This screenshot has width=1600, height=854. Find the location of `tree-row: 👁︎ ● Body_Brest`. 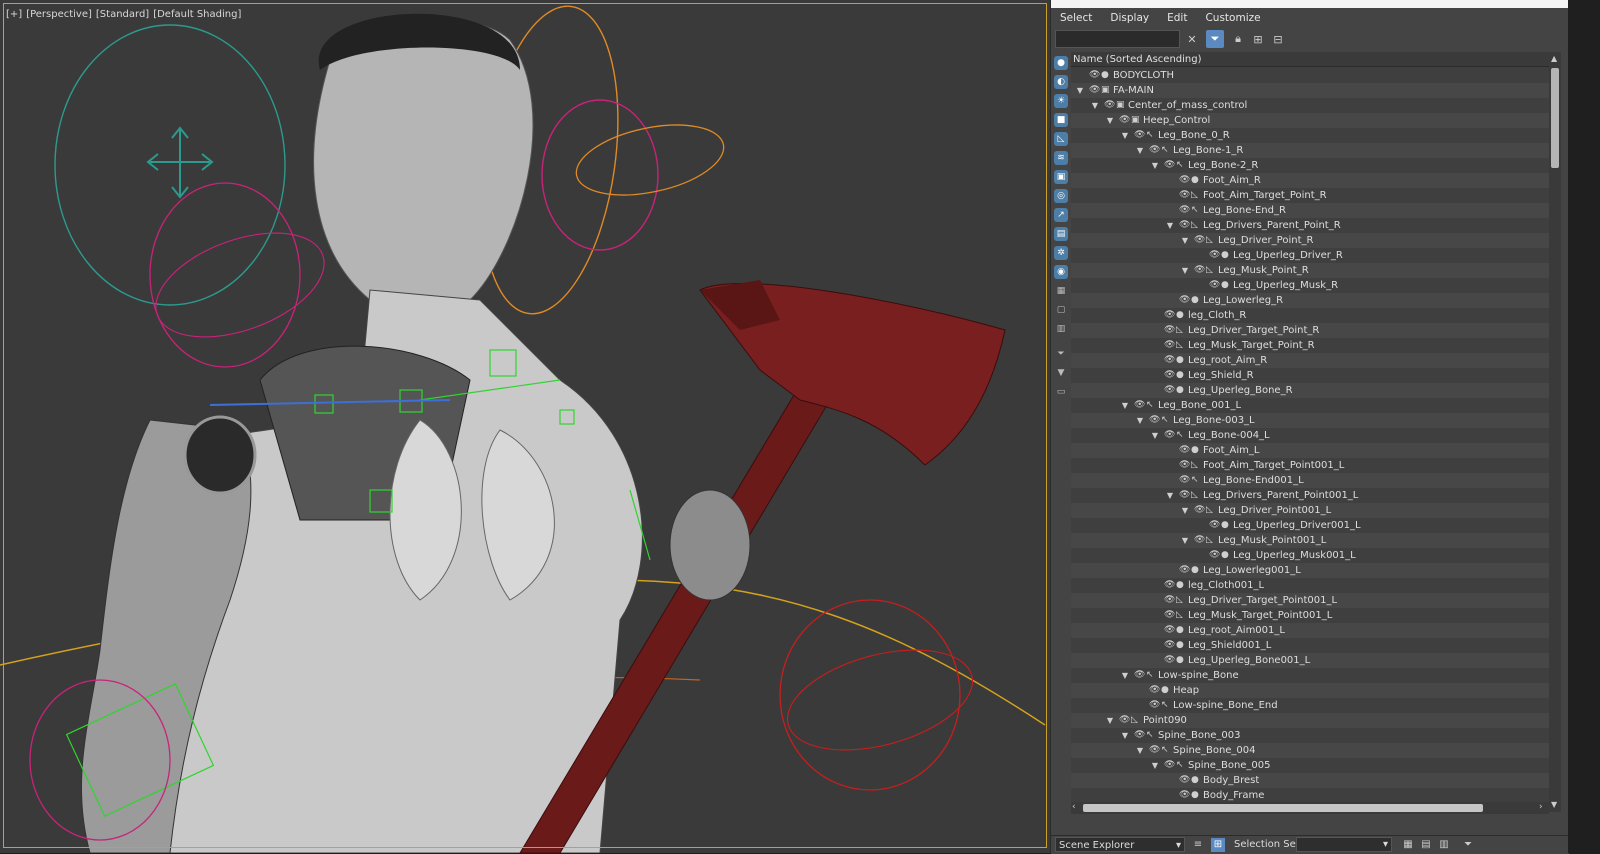

tree-row: 👁︎ ● Body_Brest is located at coordinates (1310, 780).